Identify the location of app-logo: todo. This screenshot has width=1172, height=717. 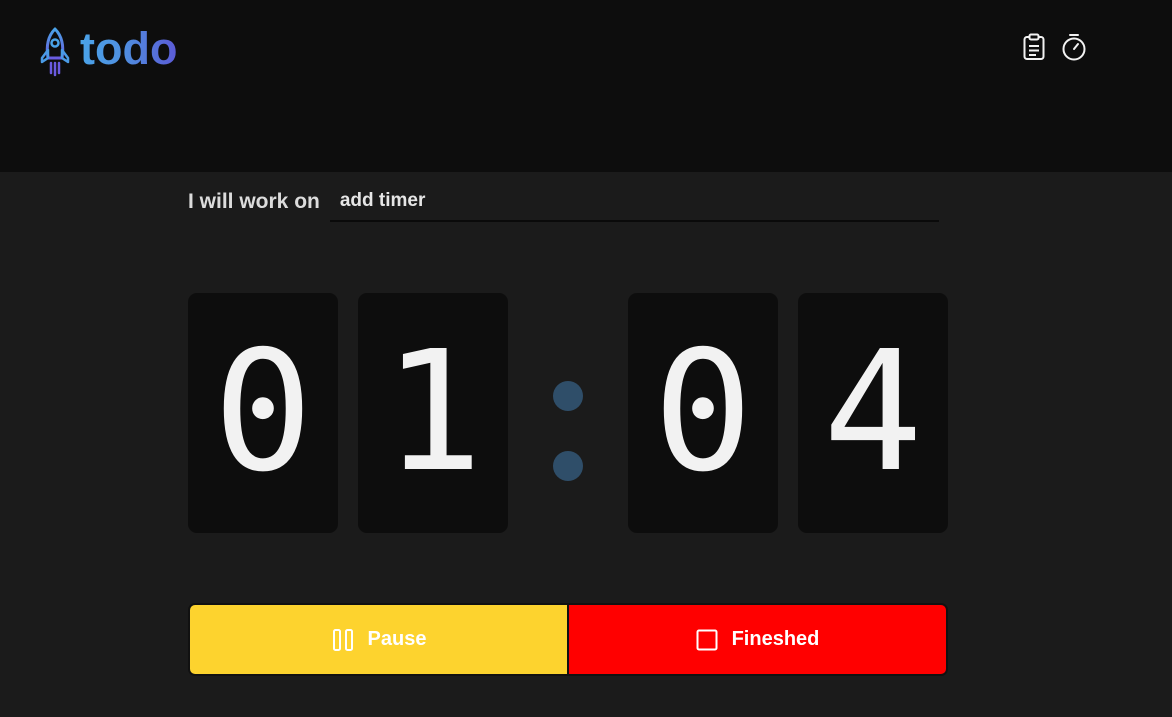
(108, 50).